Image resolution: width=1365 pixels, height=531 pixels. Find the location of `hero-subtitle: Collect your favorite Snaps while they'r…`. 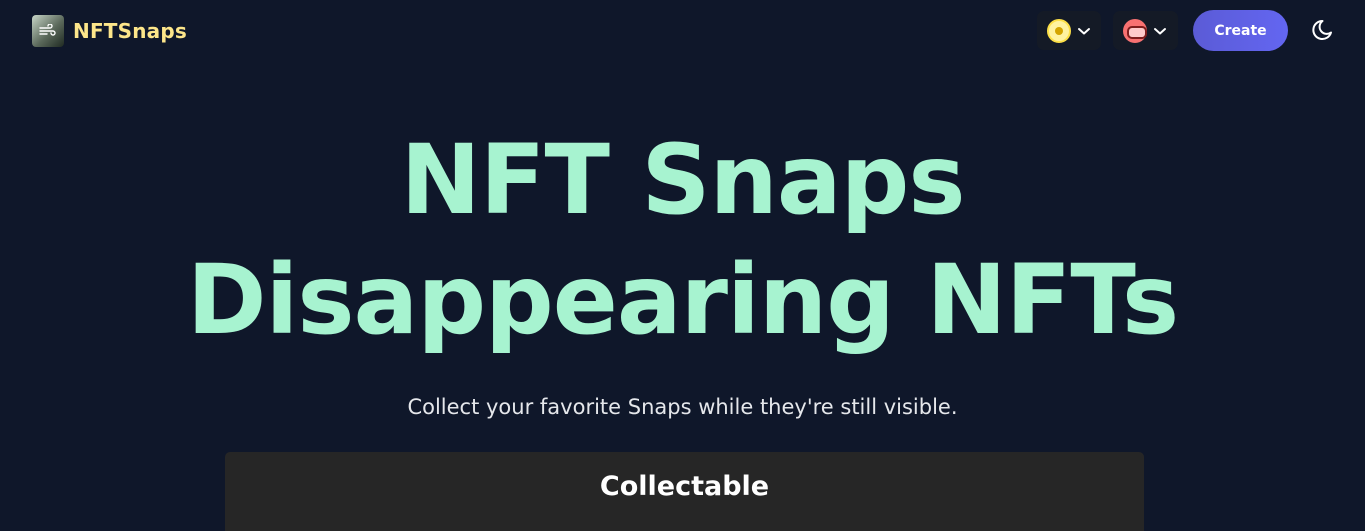

hero-subtitle: Collect your favorite Snaps while they'r… is located at coordinates (682, 407).